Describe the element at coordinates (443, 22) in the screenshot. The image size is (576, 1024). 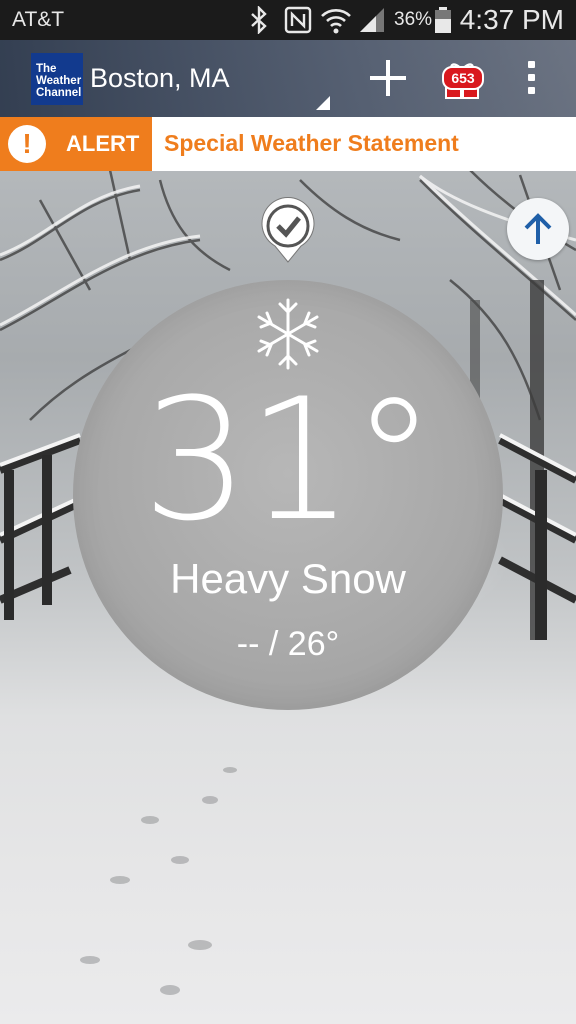
I see `battery-icon` at that location.